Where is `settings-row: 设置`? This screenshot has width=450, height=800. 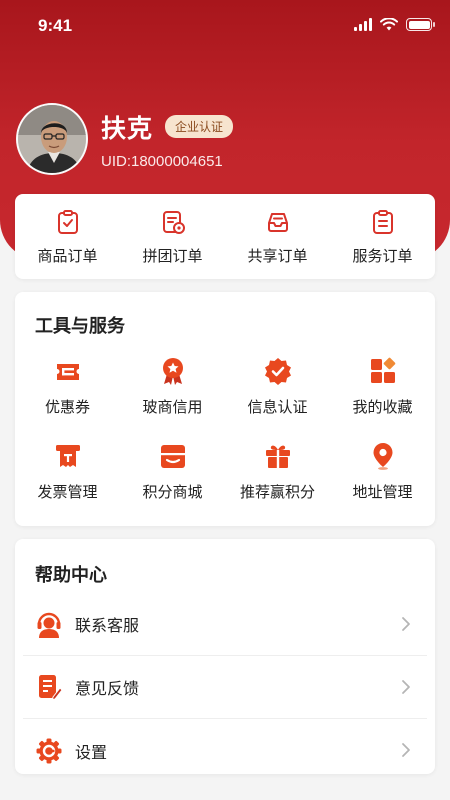
settings-row: 设置 is located at coordinates (225, 750).